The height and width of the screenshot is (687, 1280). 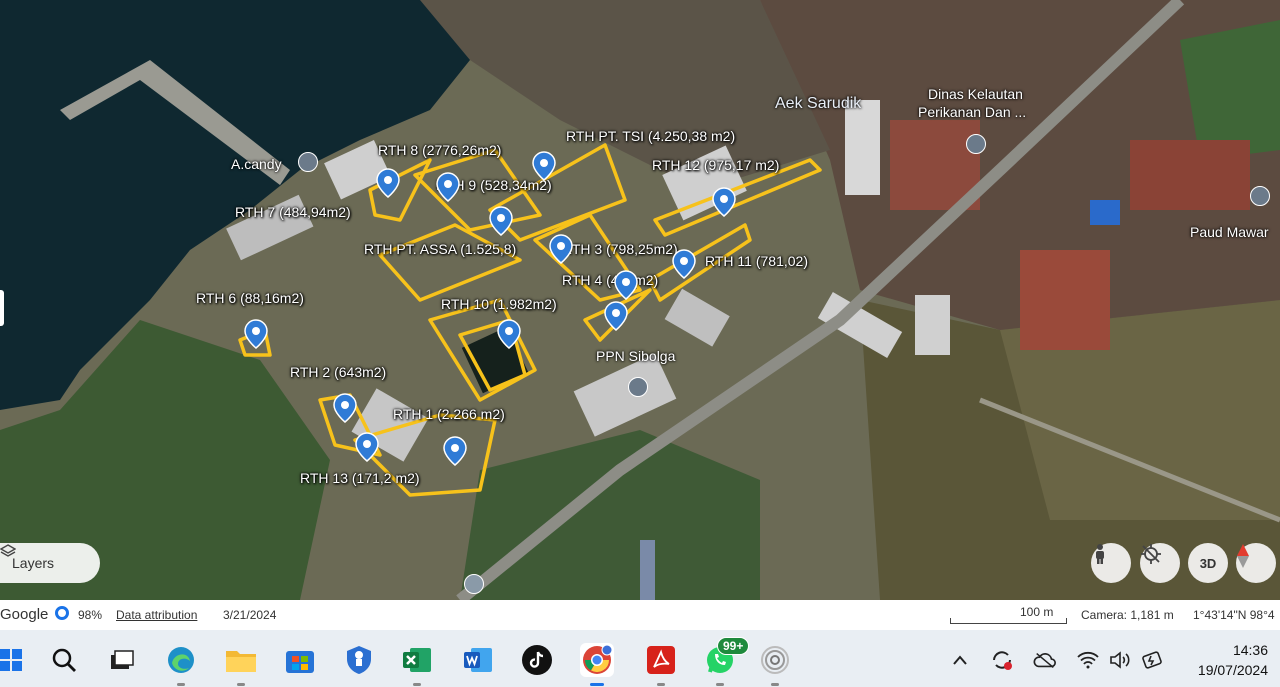 I want to click on file-explorer-button, so click(x=241, y=664).